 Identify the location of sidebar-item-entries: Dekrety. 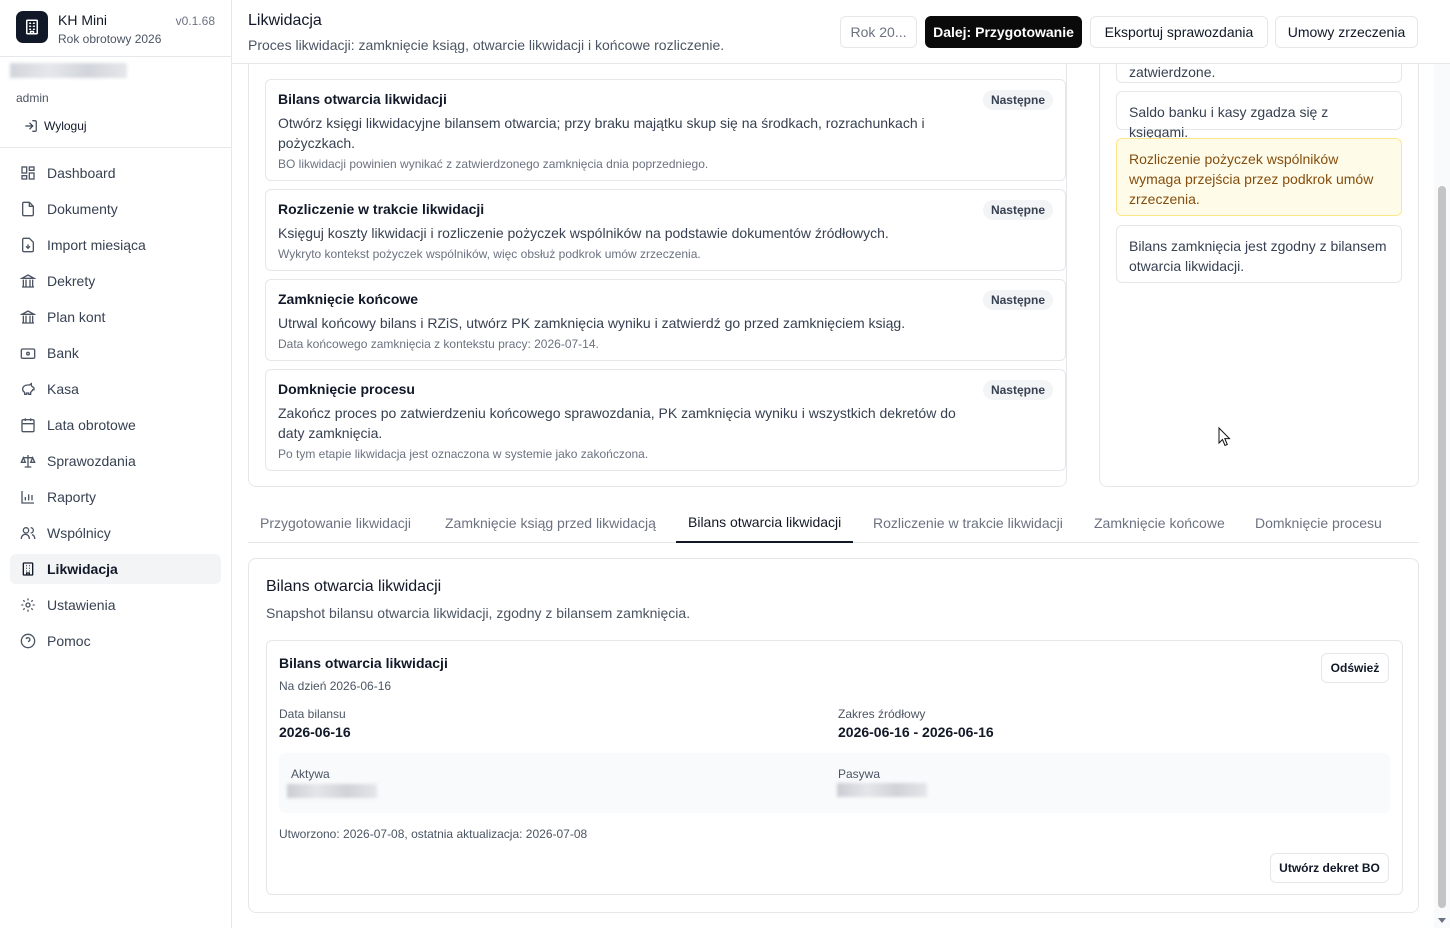
(115, 281).